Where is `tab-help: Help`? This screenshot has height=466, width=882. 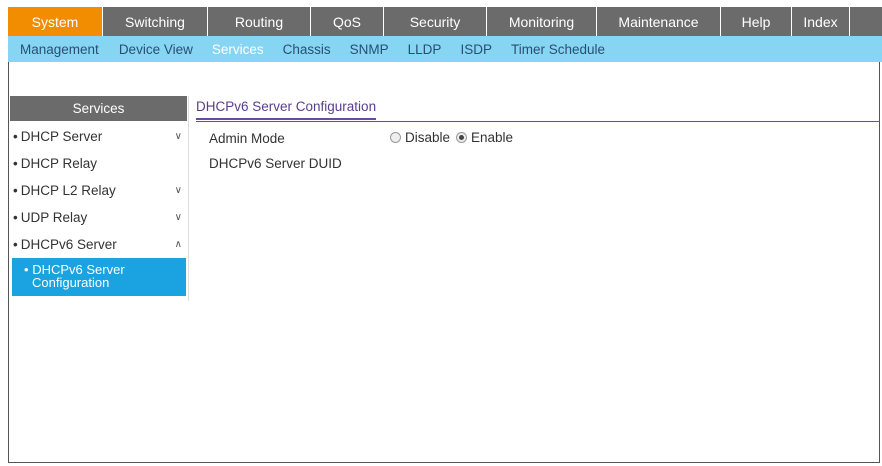
tab-help: Help is located at coordinates (756, 21).